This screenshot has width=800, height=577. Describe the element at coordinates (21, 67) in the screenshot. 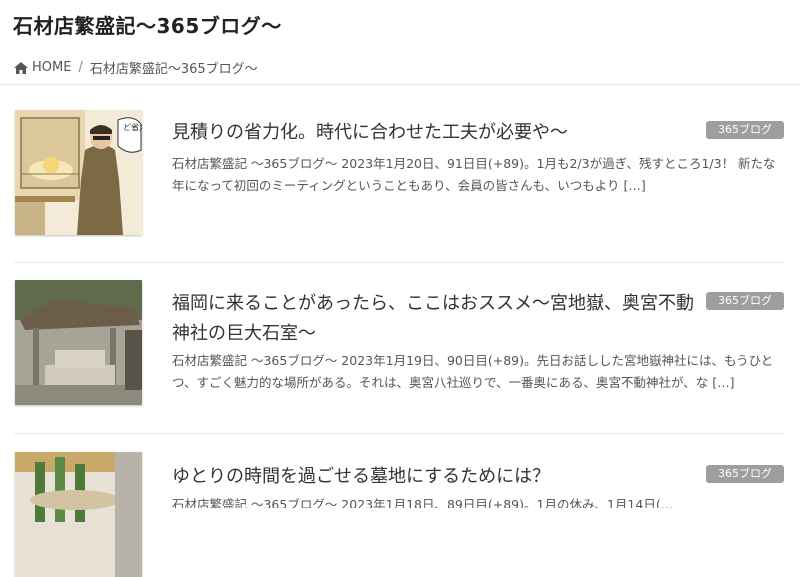

I see `home-icon` at that location.